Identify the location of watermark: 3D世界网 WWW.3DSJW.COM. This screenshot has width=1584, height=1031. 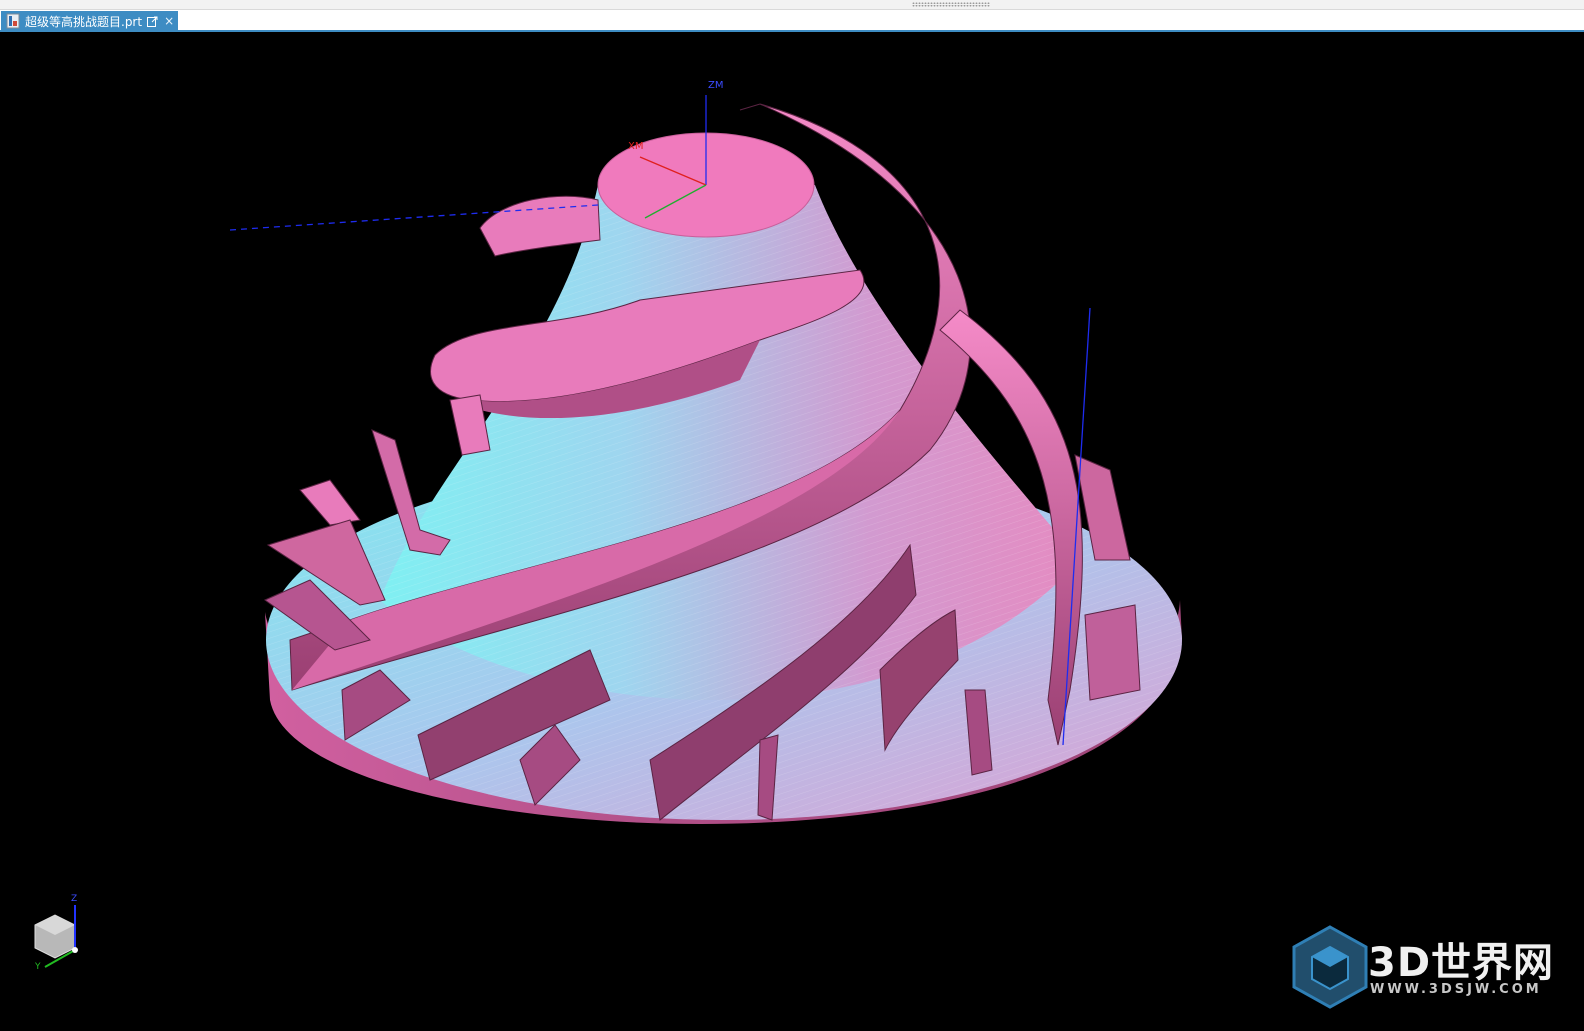
(1433, 966).